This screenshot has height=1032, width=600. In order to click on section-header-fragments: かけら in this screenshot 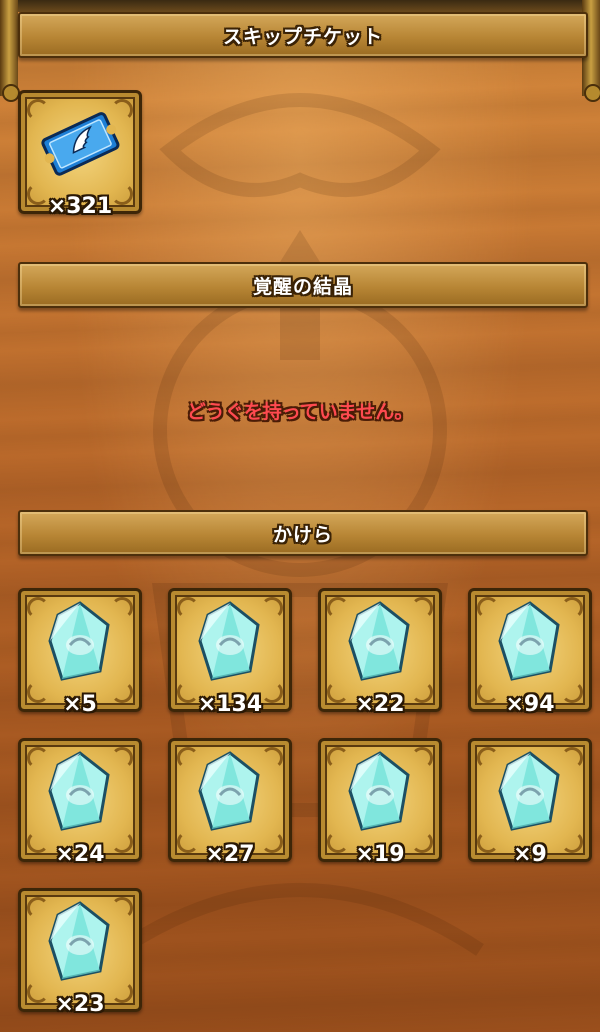, I will do `click(303, 533)`.